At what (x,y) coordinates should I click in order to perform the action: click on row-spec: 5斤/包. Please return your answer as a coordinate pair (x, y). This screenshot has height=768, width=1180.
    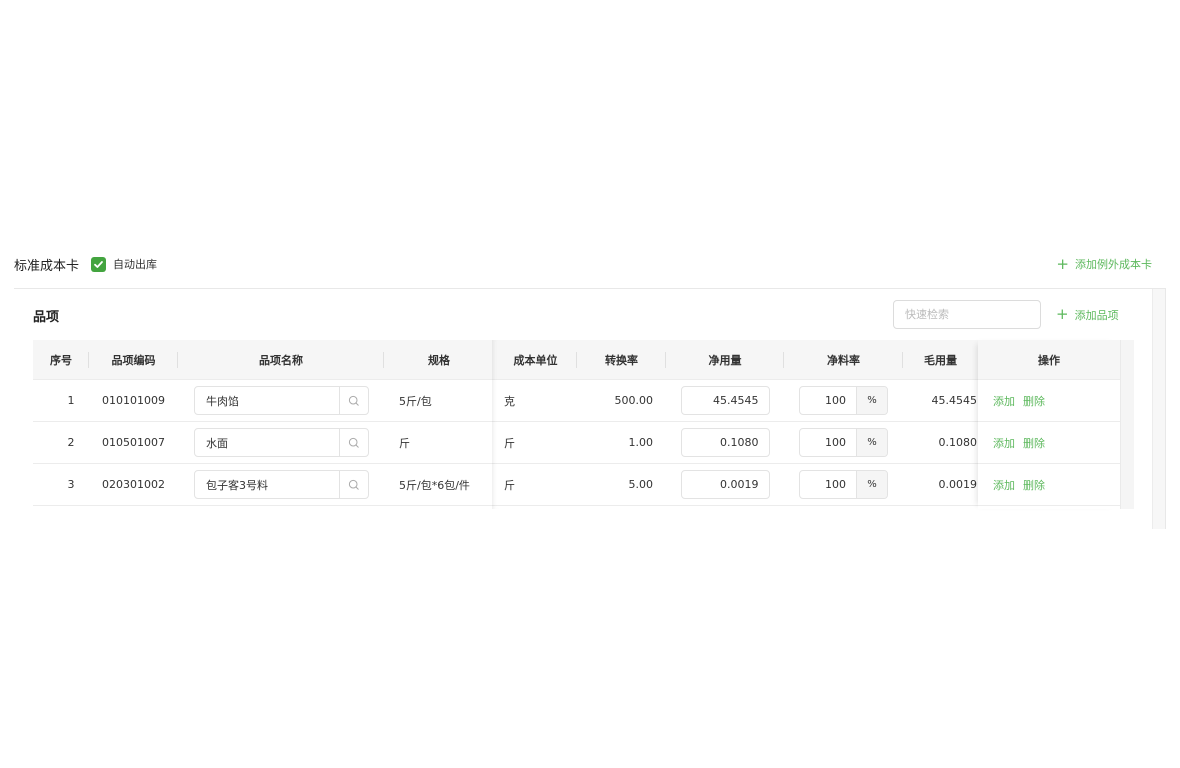
    Looking at the image, I should click on (415, 401).